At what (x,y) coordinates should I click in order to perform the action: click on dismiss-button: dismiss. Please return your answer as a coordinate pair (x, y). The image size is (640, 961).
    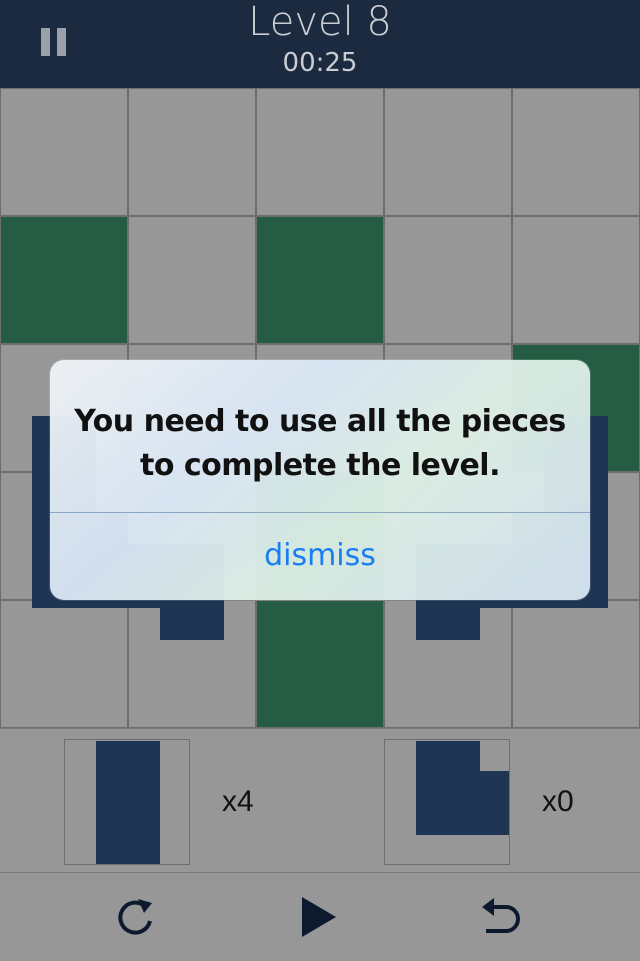
    Looking at the image, I should click on (320, 556).